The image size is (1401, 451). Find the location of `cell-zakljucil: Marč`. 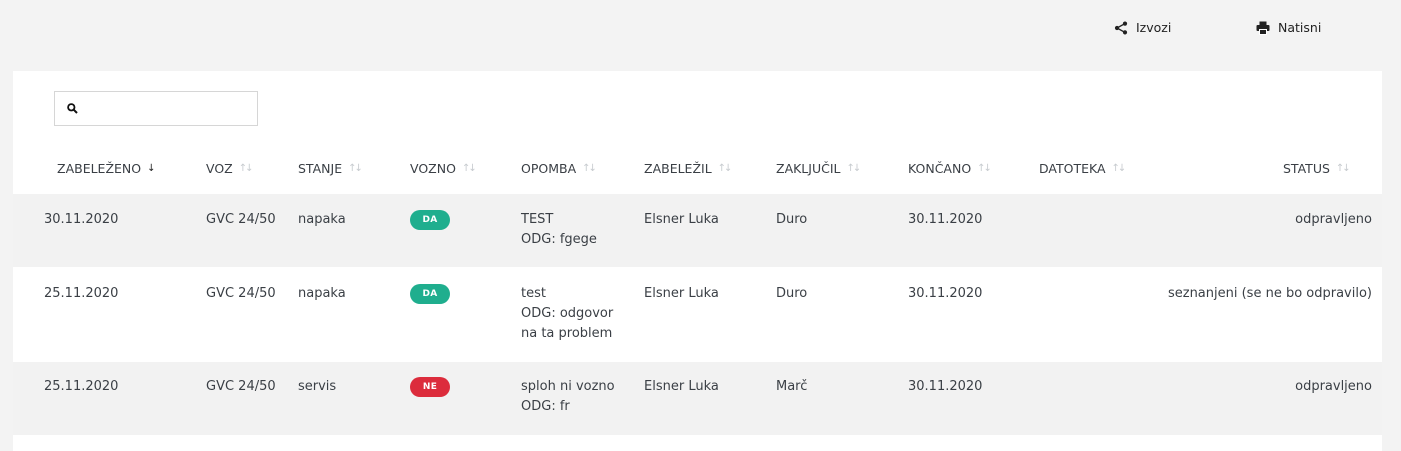

cell-zakljucil: Marč is located at coordinates (792, 386).